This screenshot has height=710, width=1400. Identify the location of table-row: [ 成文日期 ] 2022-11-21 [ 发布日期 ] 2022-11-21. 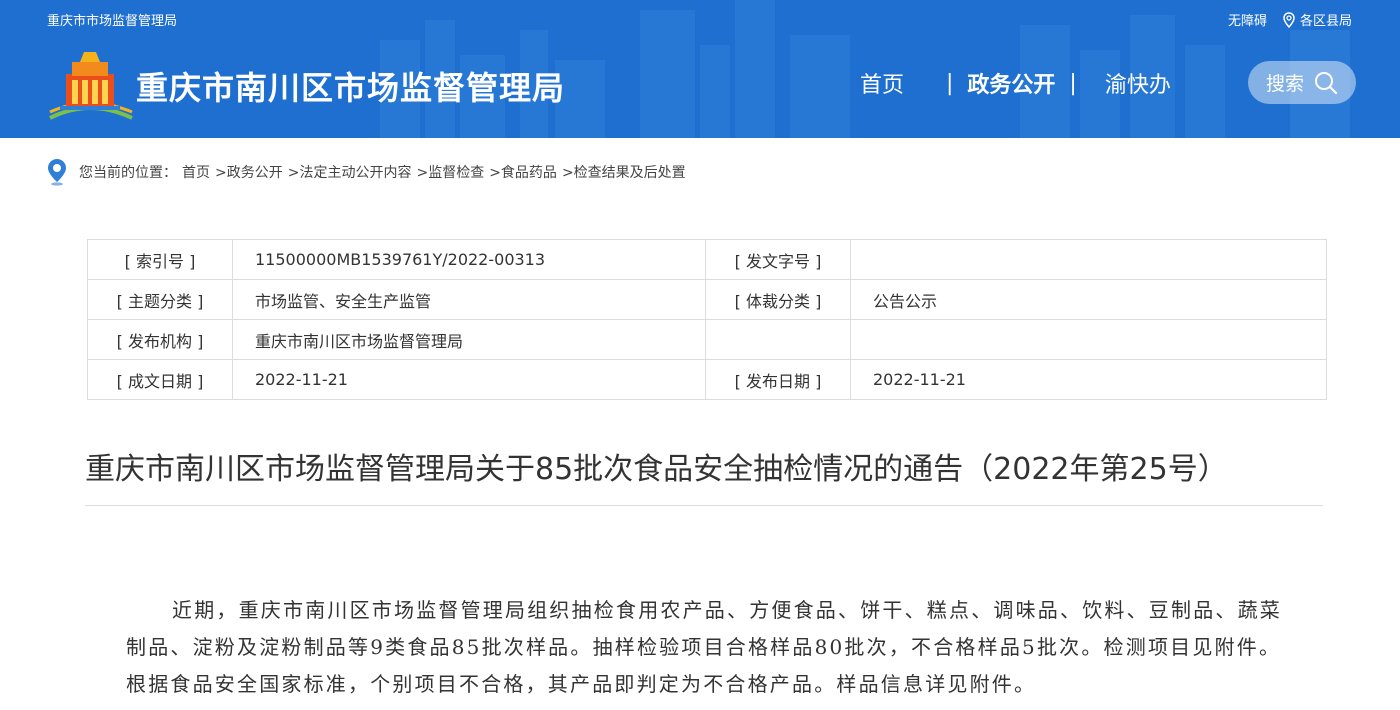
(707, 379).